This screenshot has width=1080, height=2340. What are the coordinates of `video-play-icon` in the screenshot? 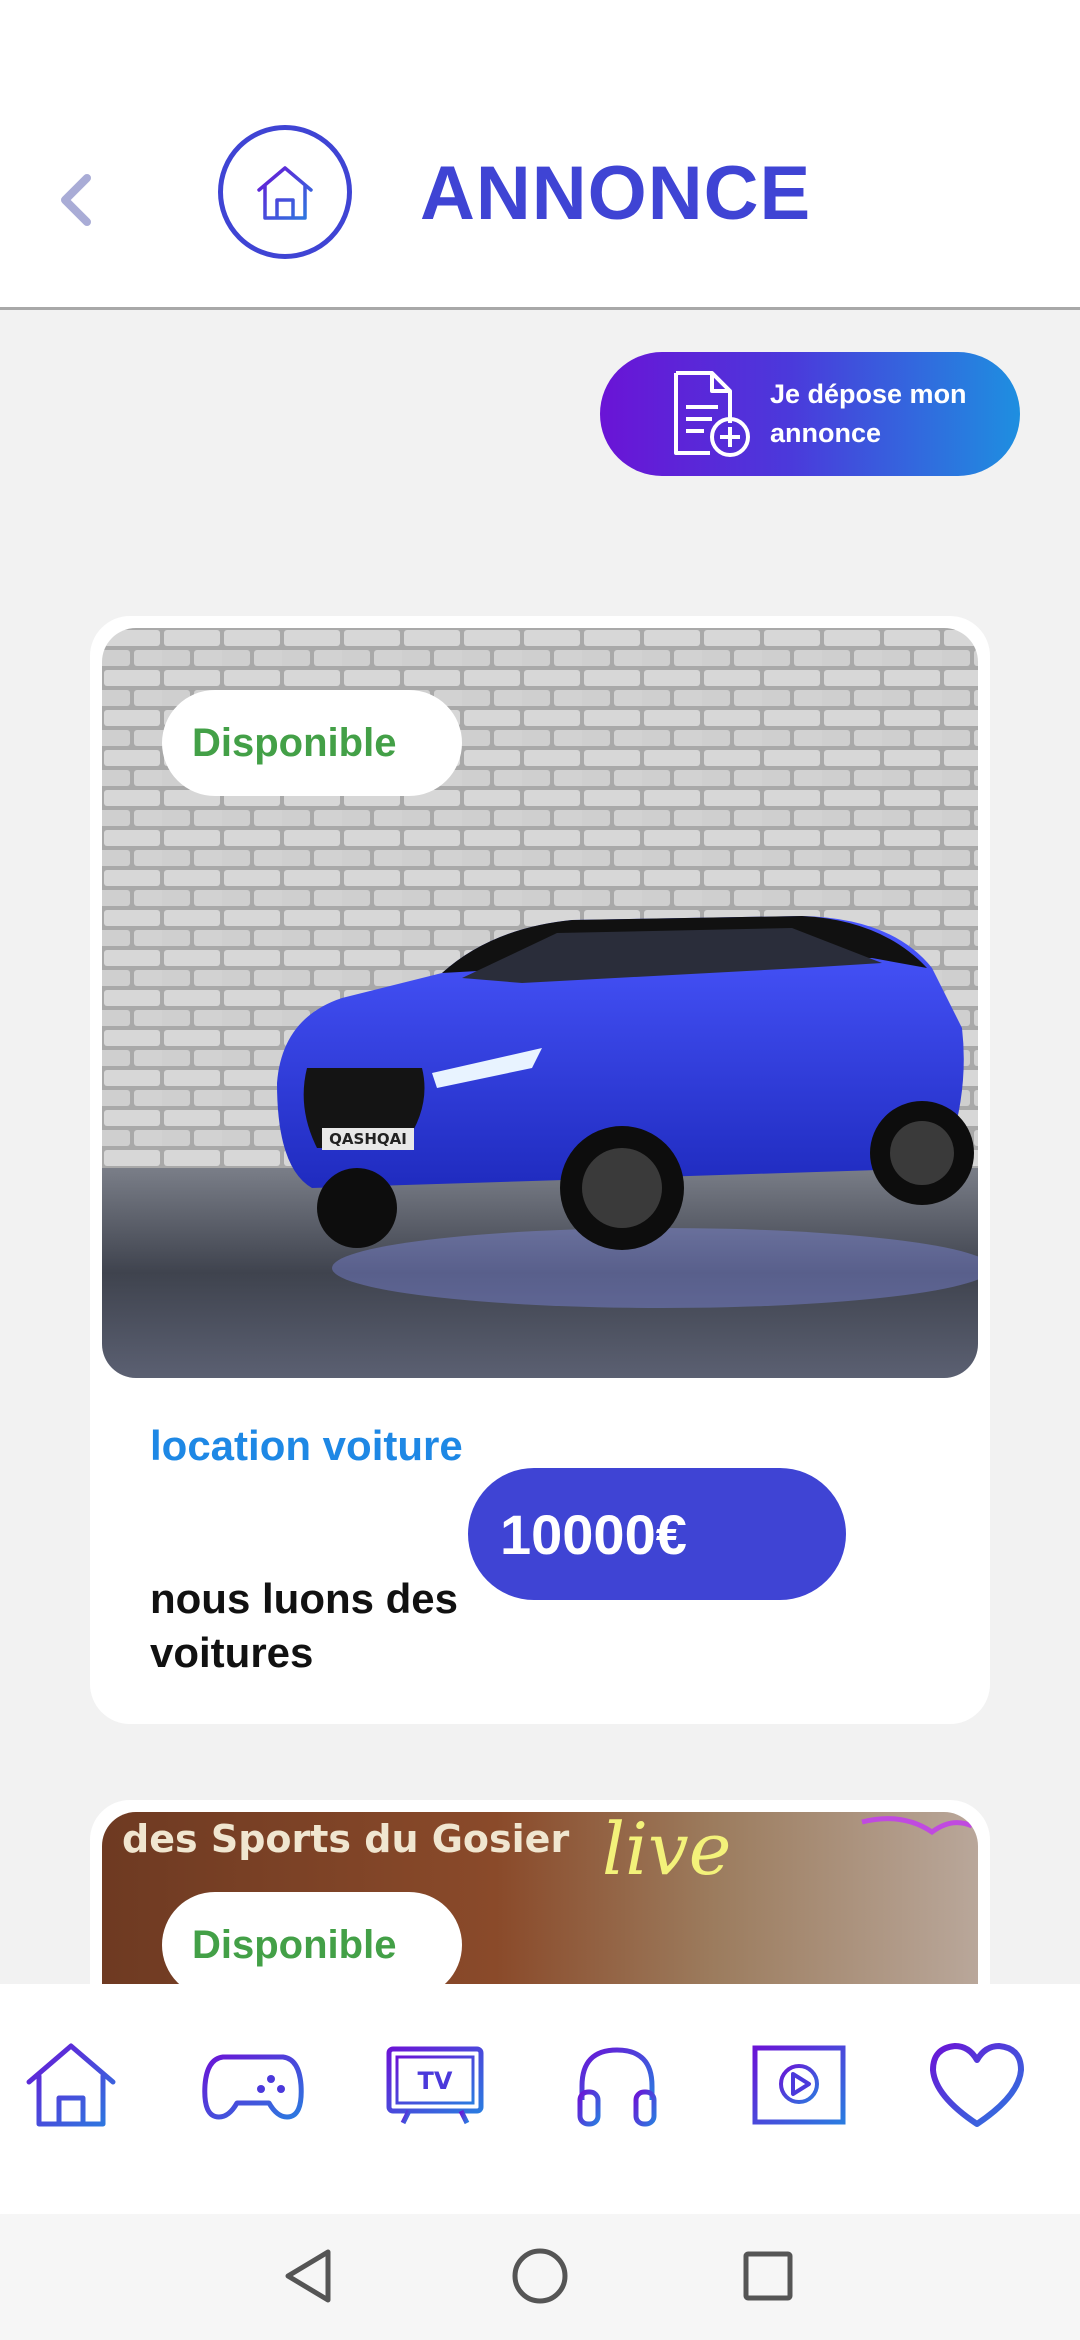 It's located at (799, 2085).